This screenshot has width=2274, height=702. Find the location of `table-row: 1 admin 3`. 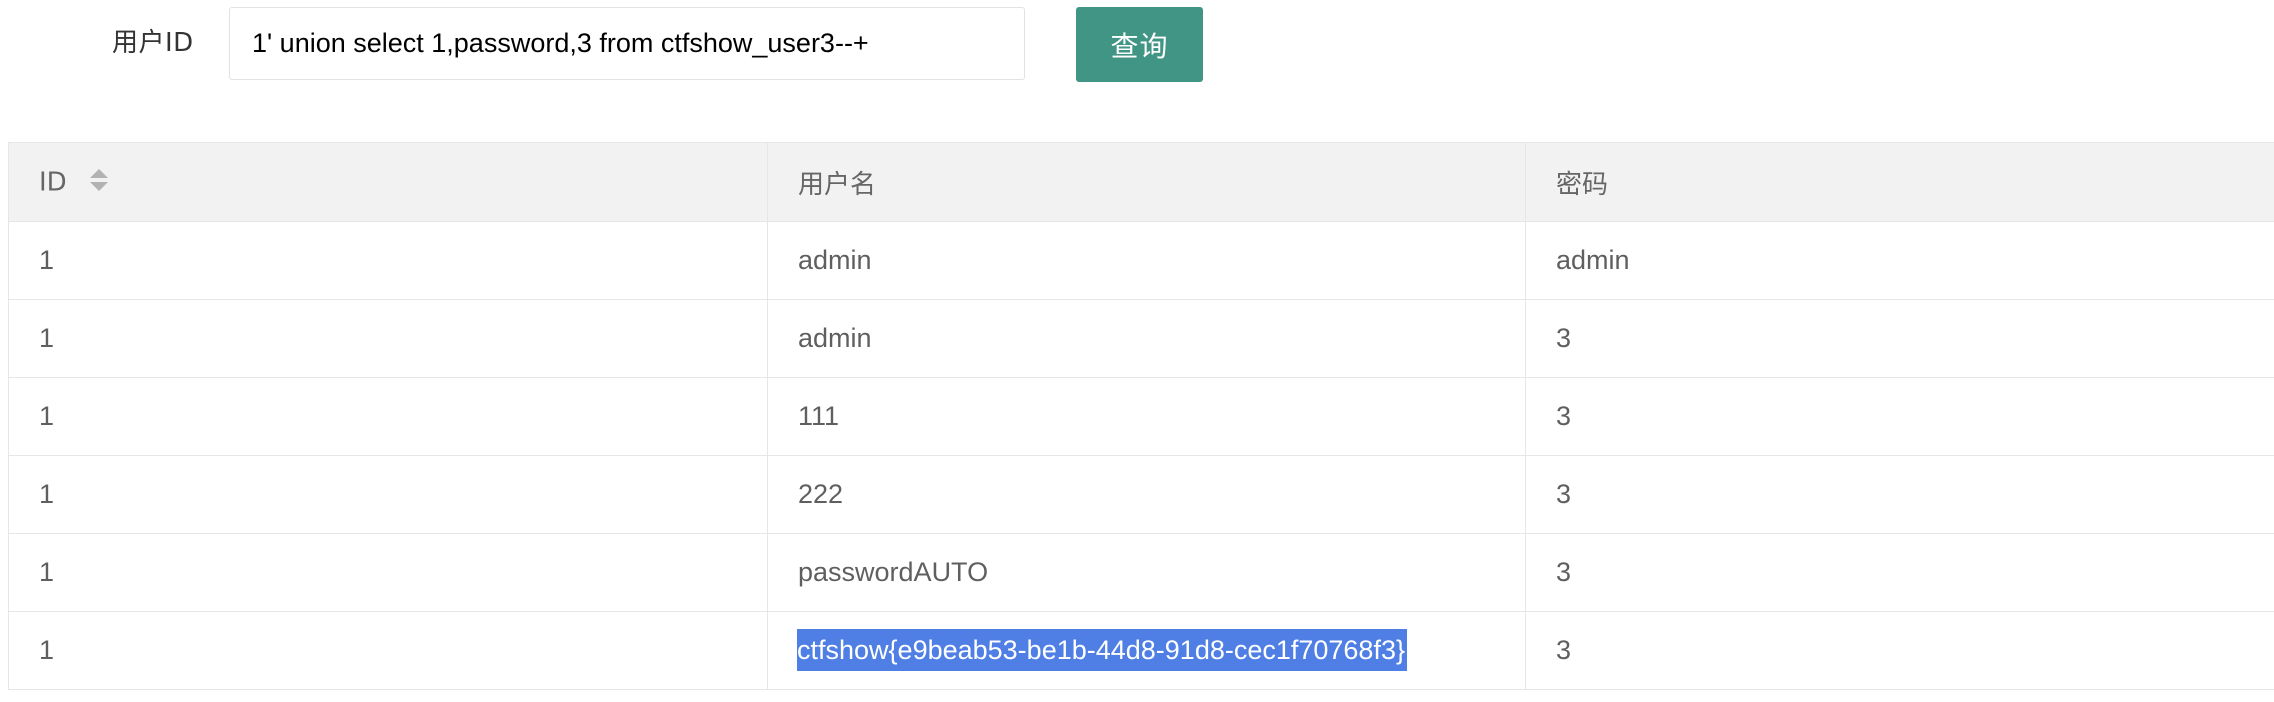

table-row: 1 admin 3 is located at coordinates (1141, 339).